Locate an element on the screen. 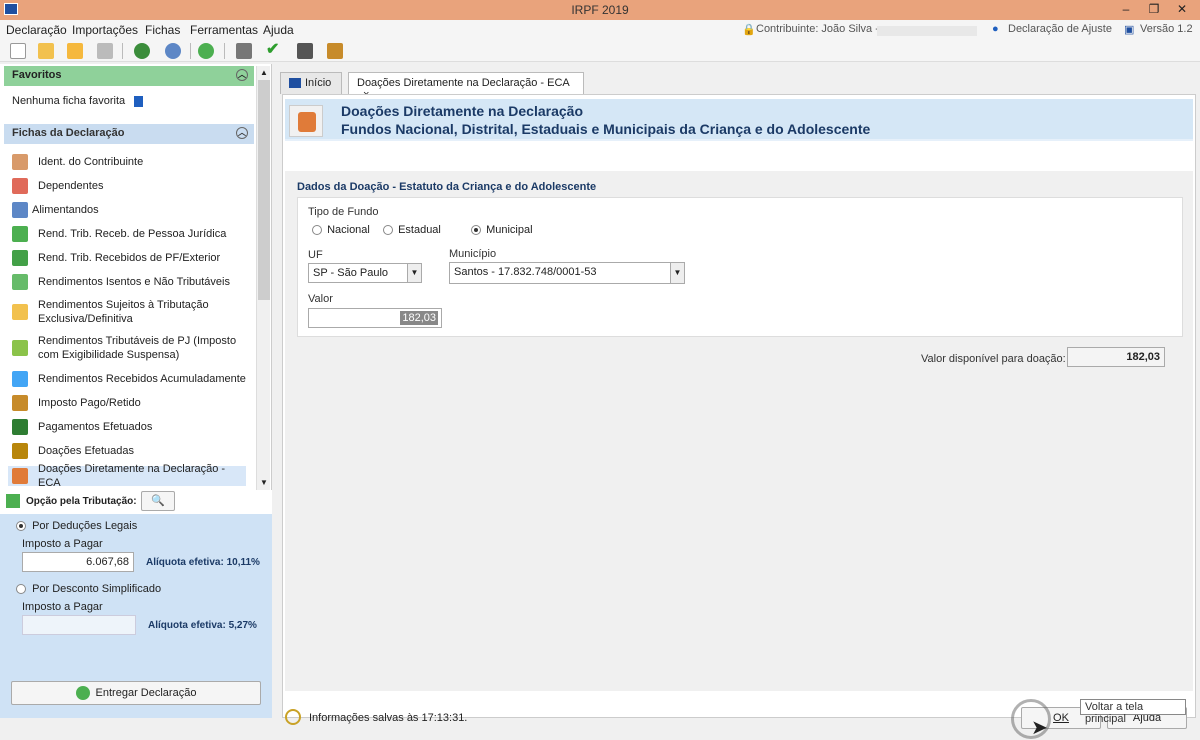  uf-select: SP - São Paulo ▼ is located at coordinates (365, 273).